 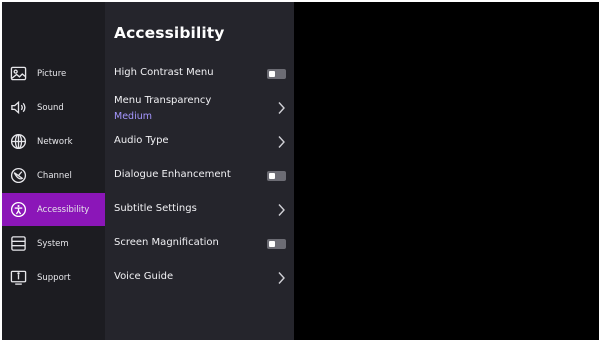 I want to click on subtitle-settings-row: Subtitle Settings, so click(x=199, y=210).